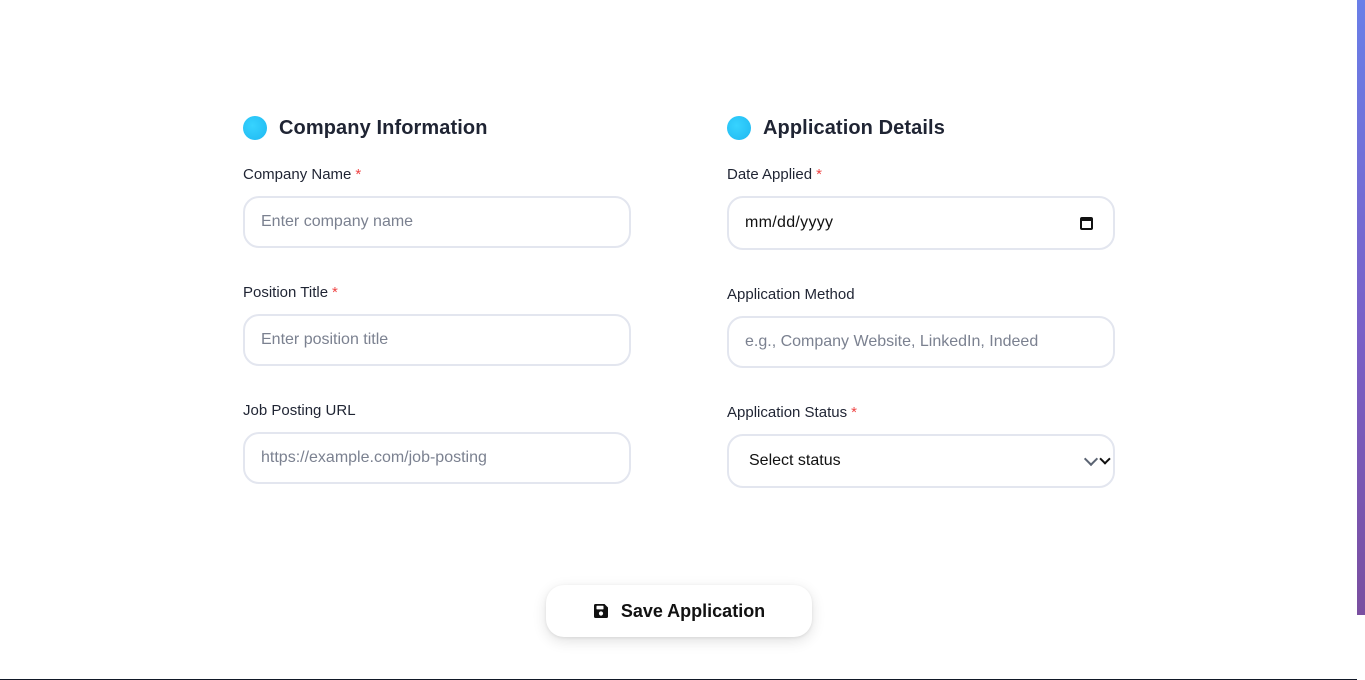 Image resolution: width=1365 pixels, height=680 pixels. What do you see at coordinates (789, 222) in the screenshot?
I see `date-applied-value: mm/dd/yyyy` at bounding box center [789, 222].